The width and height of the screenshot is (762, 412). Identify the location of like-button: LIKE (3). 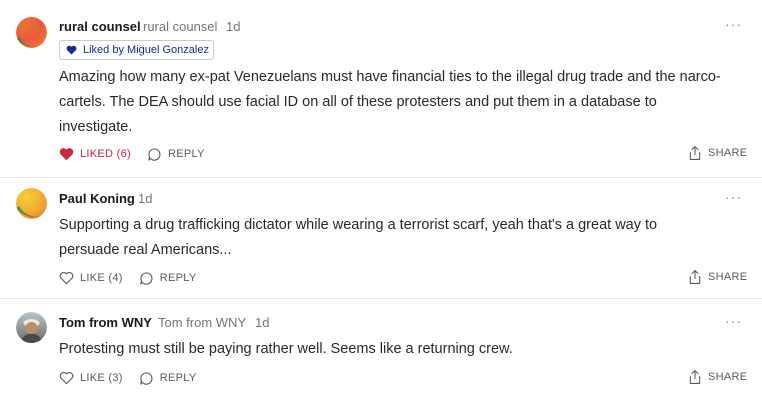
(91, 378).